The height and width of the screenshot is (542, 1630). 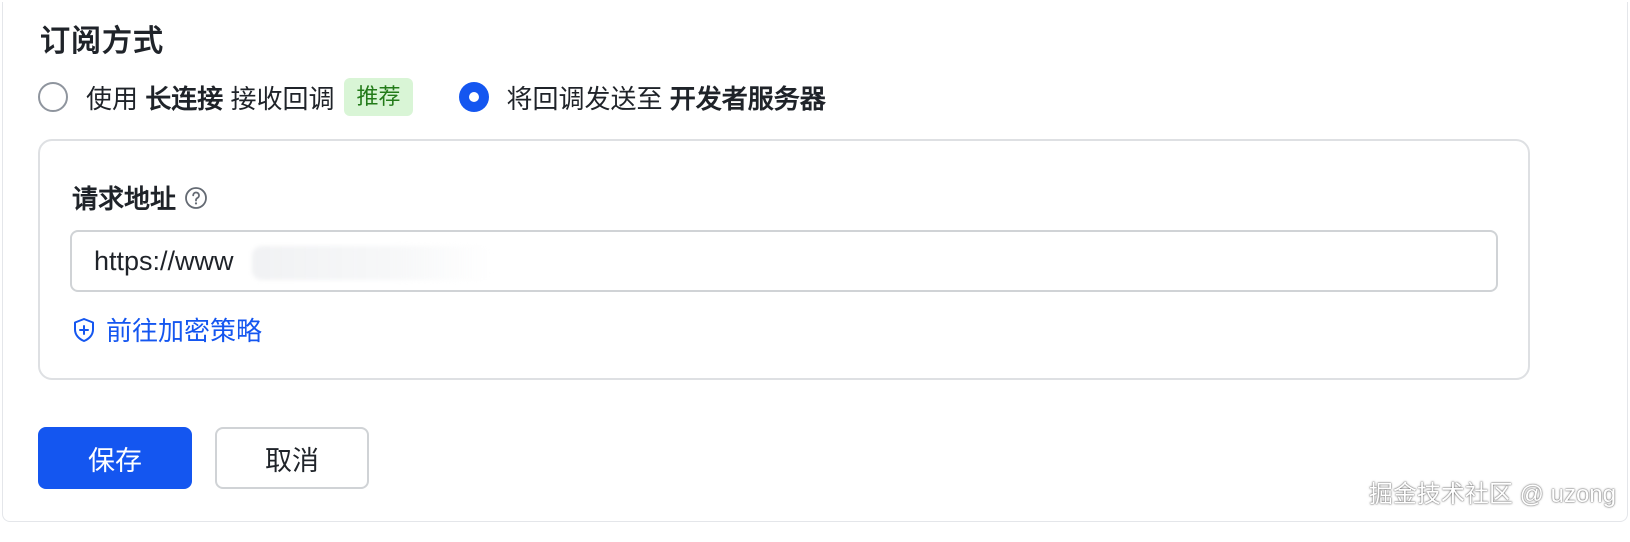 I want to click on developer-server-prefix: 将回调发送至, so click(x=588, y=98).